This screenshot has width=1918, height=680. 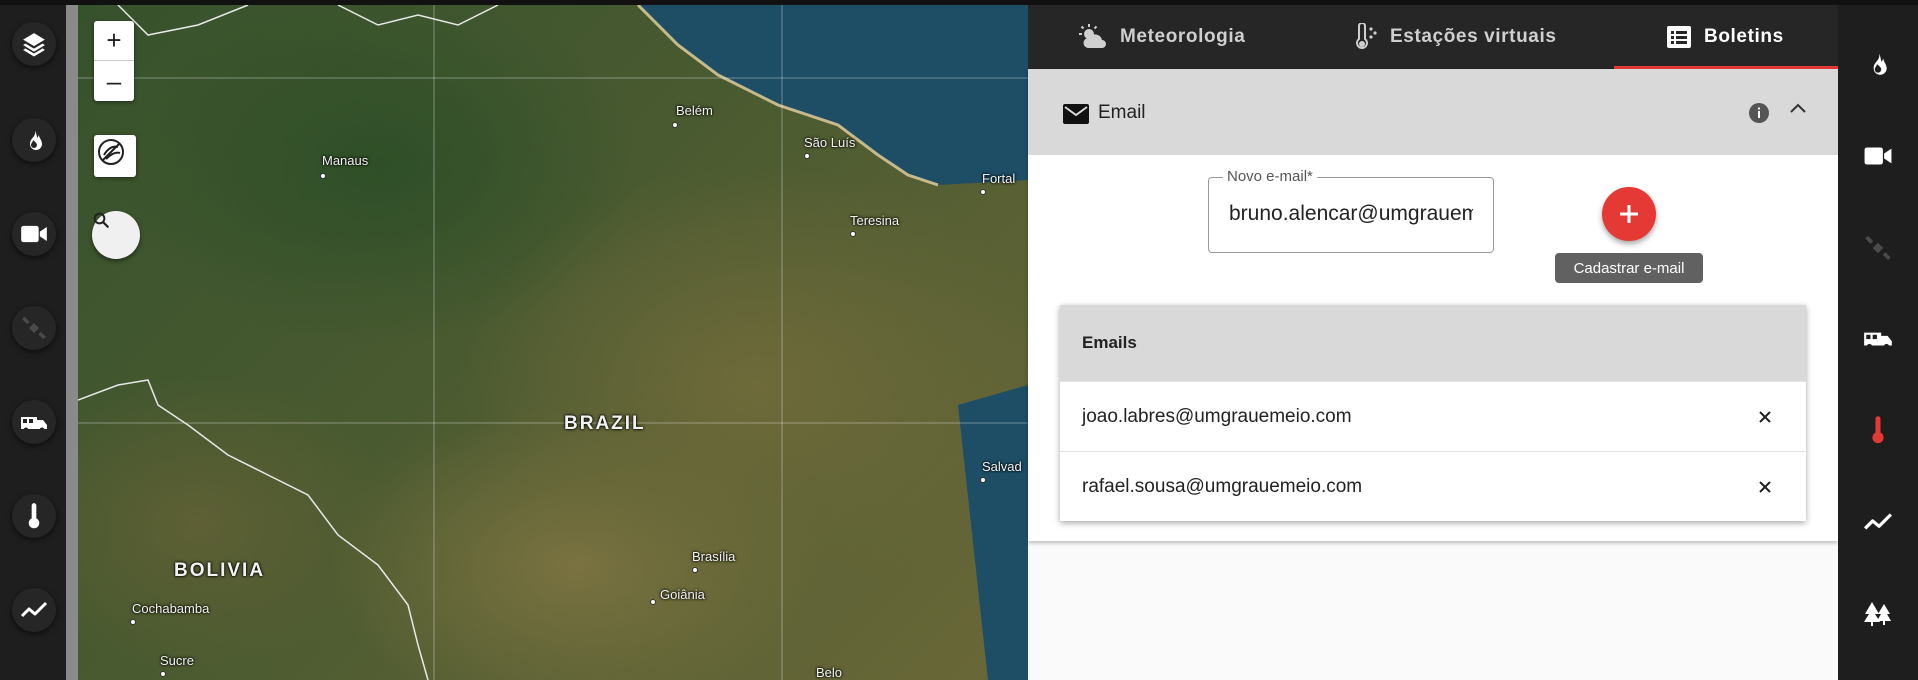 What do you see at coordinates (116, 235) in the screenshot?
I see `map-search-button` at bounding box center [116, 235].